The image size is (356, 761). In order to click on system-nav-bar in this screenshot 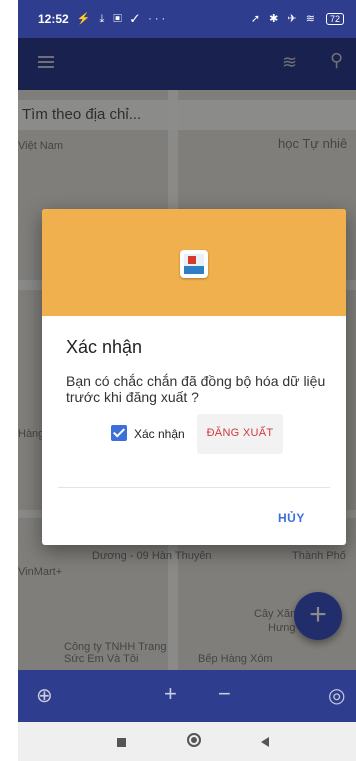, I will do `click(187, 741)`.